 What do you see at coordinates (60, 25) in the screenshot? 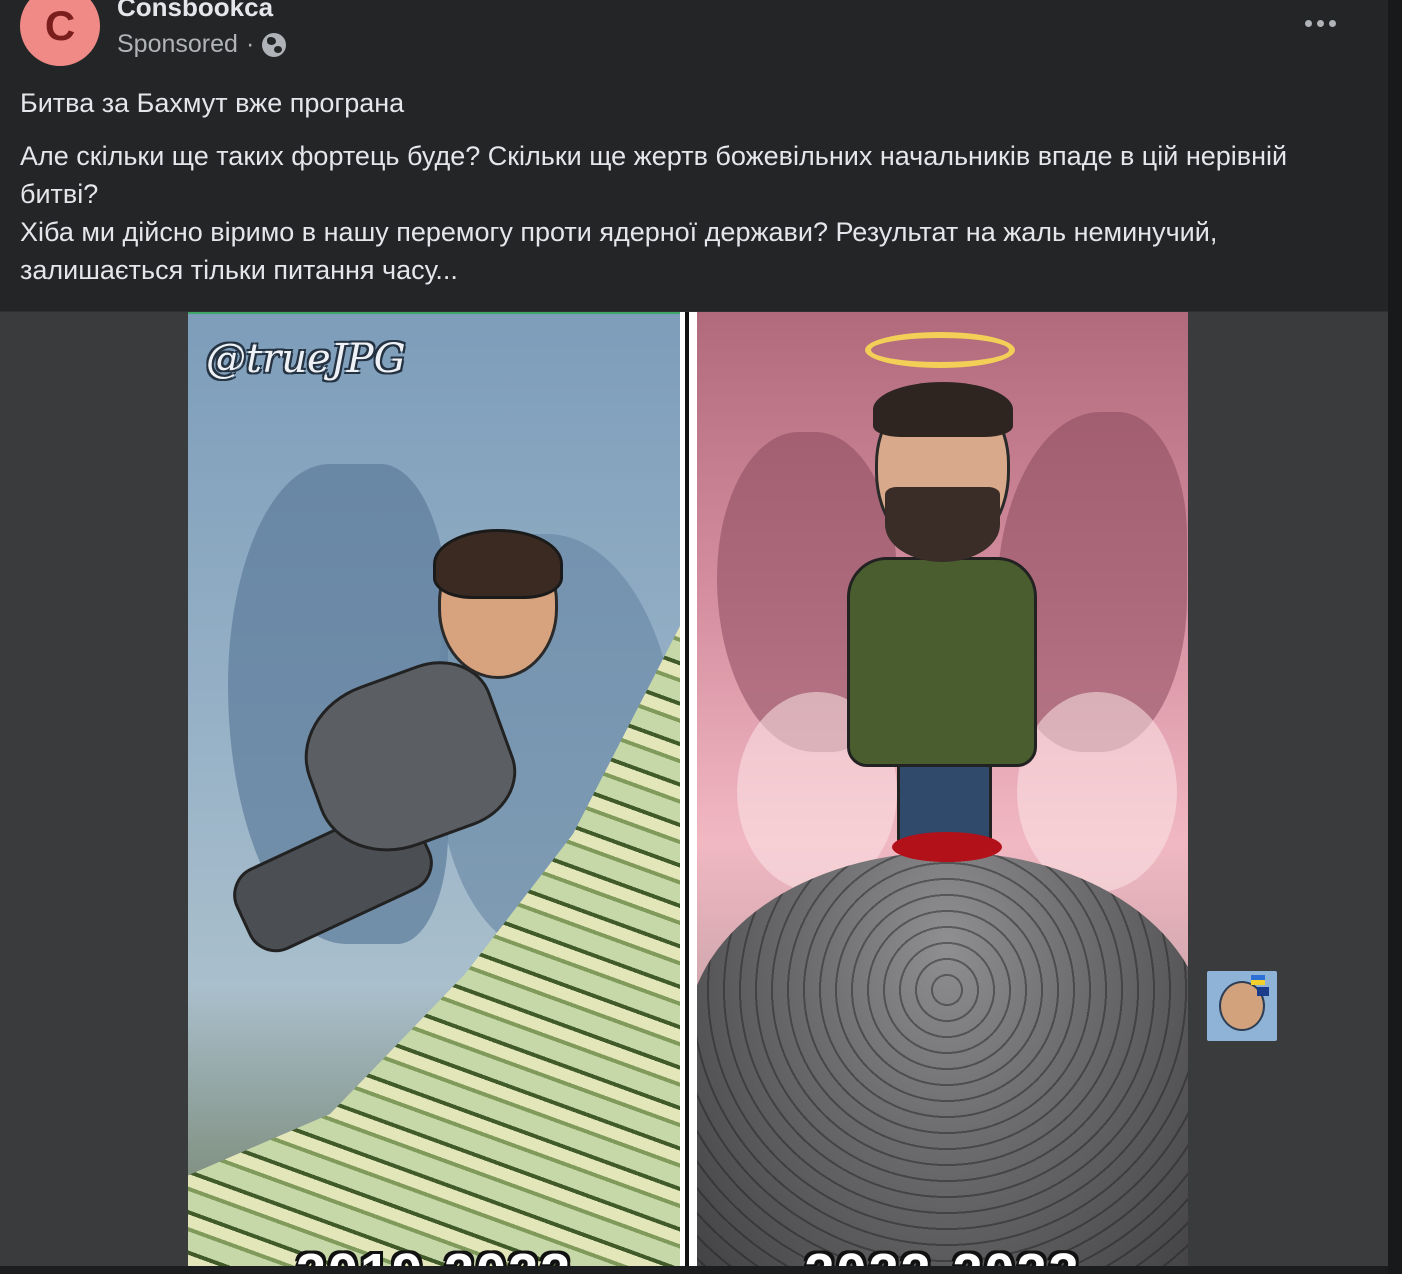
I see `avatar-initial: C` at bounding box center [60, 25].